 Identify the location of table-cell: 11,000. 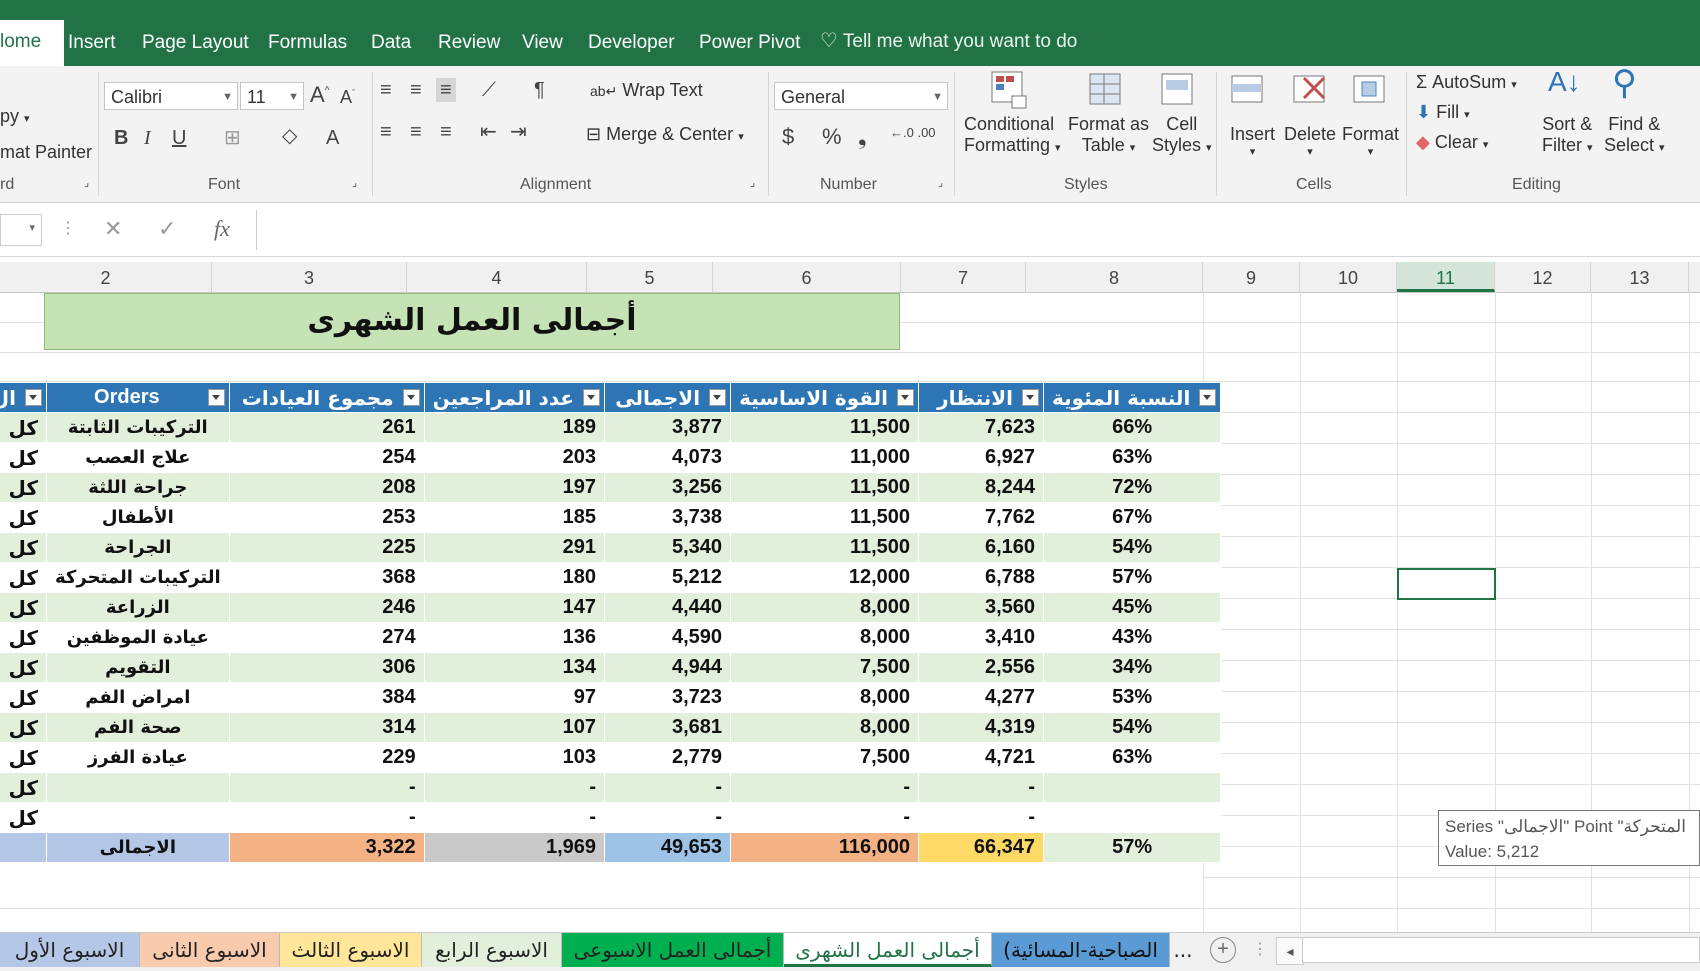
(825, 457).